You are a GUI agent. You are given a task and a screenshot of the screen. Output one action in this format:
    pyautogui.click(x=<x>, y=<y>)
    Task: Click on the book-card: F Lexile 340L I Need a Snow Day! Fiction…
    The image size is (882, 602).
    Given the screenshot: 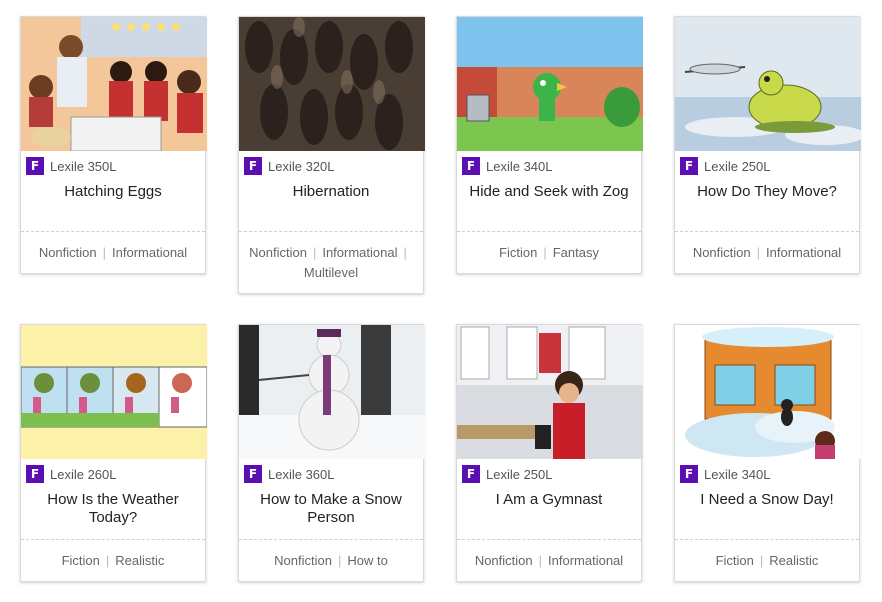 What is the action you would take?
    pyautogui.click(x=767, y=453)
    